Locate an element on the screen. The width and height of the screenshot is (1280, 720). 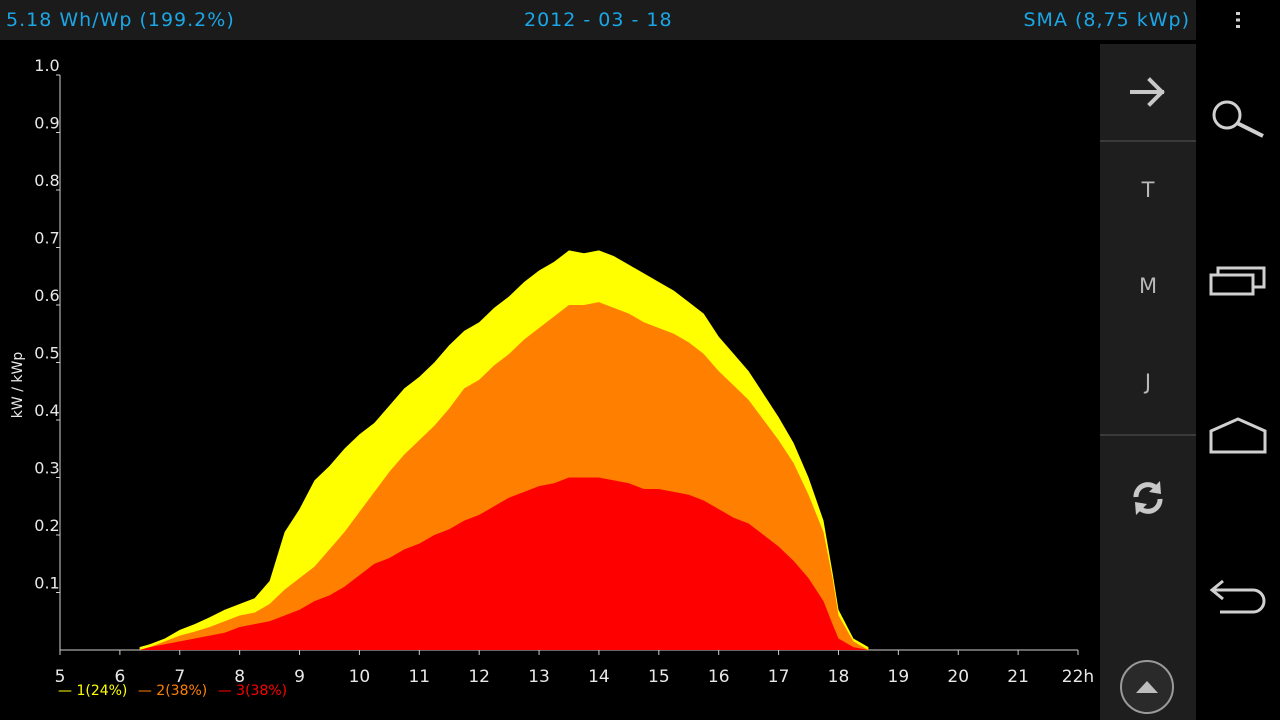
system-nav-bar is located at coordinates (1238, 360).